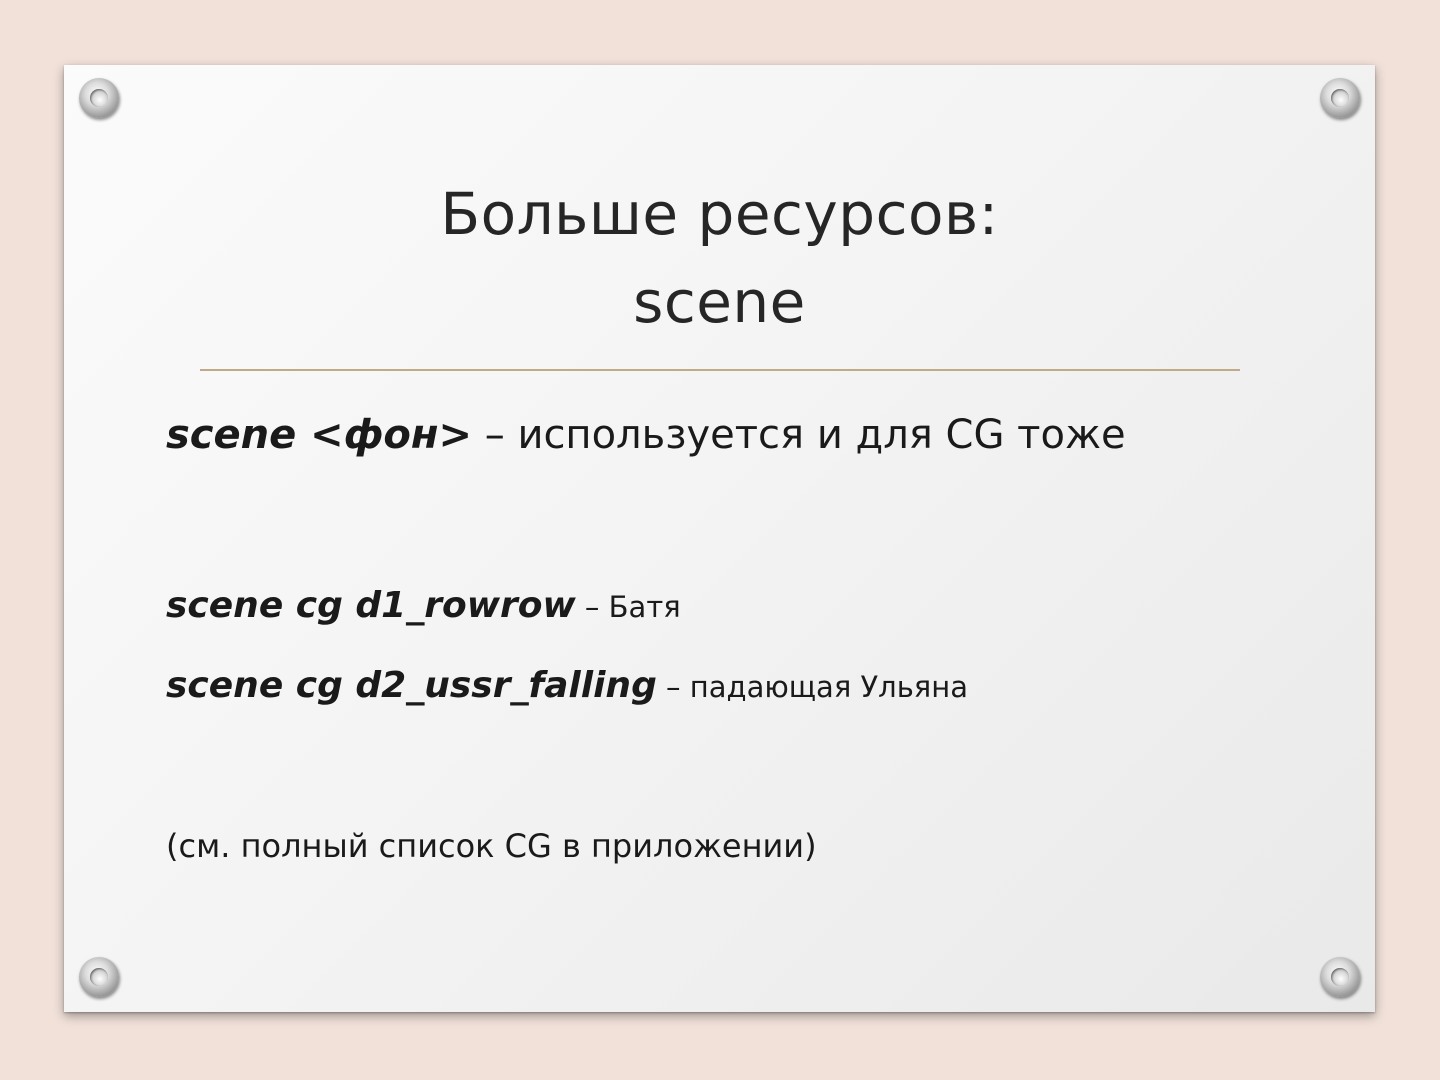 The image size is (1440, 1080). Describe the element at coordinates (491, 846) in the screenshot. I see `appendix-note: (см. полный список CG в приложении)` at that location.